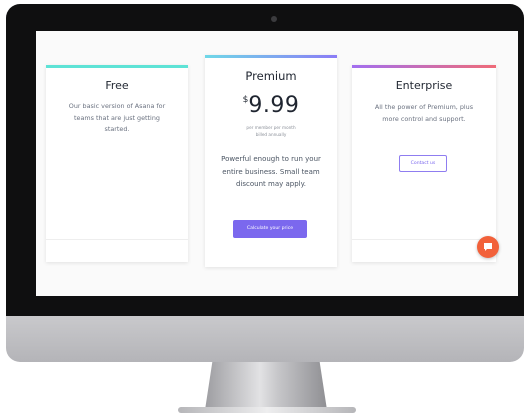 The height and width of the screenshot is (419, 525). What do you see at coordinates (266, 386) in the screenshot?
I see `monitor-stand` at bounding box center [266, 386].